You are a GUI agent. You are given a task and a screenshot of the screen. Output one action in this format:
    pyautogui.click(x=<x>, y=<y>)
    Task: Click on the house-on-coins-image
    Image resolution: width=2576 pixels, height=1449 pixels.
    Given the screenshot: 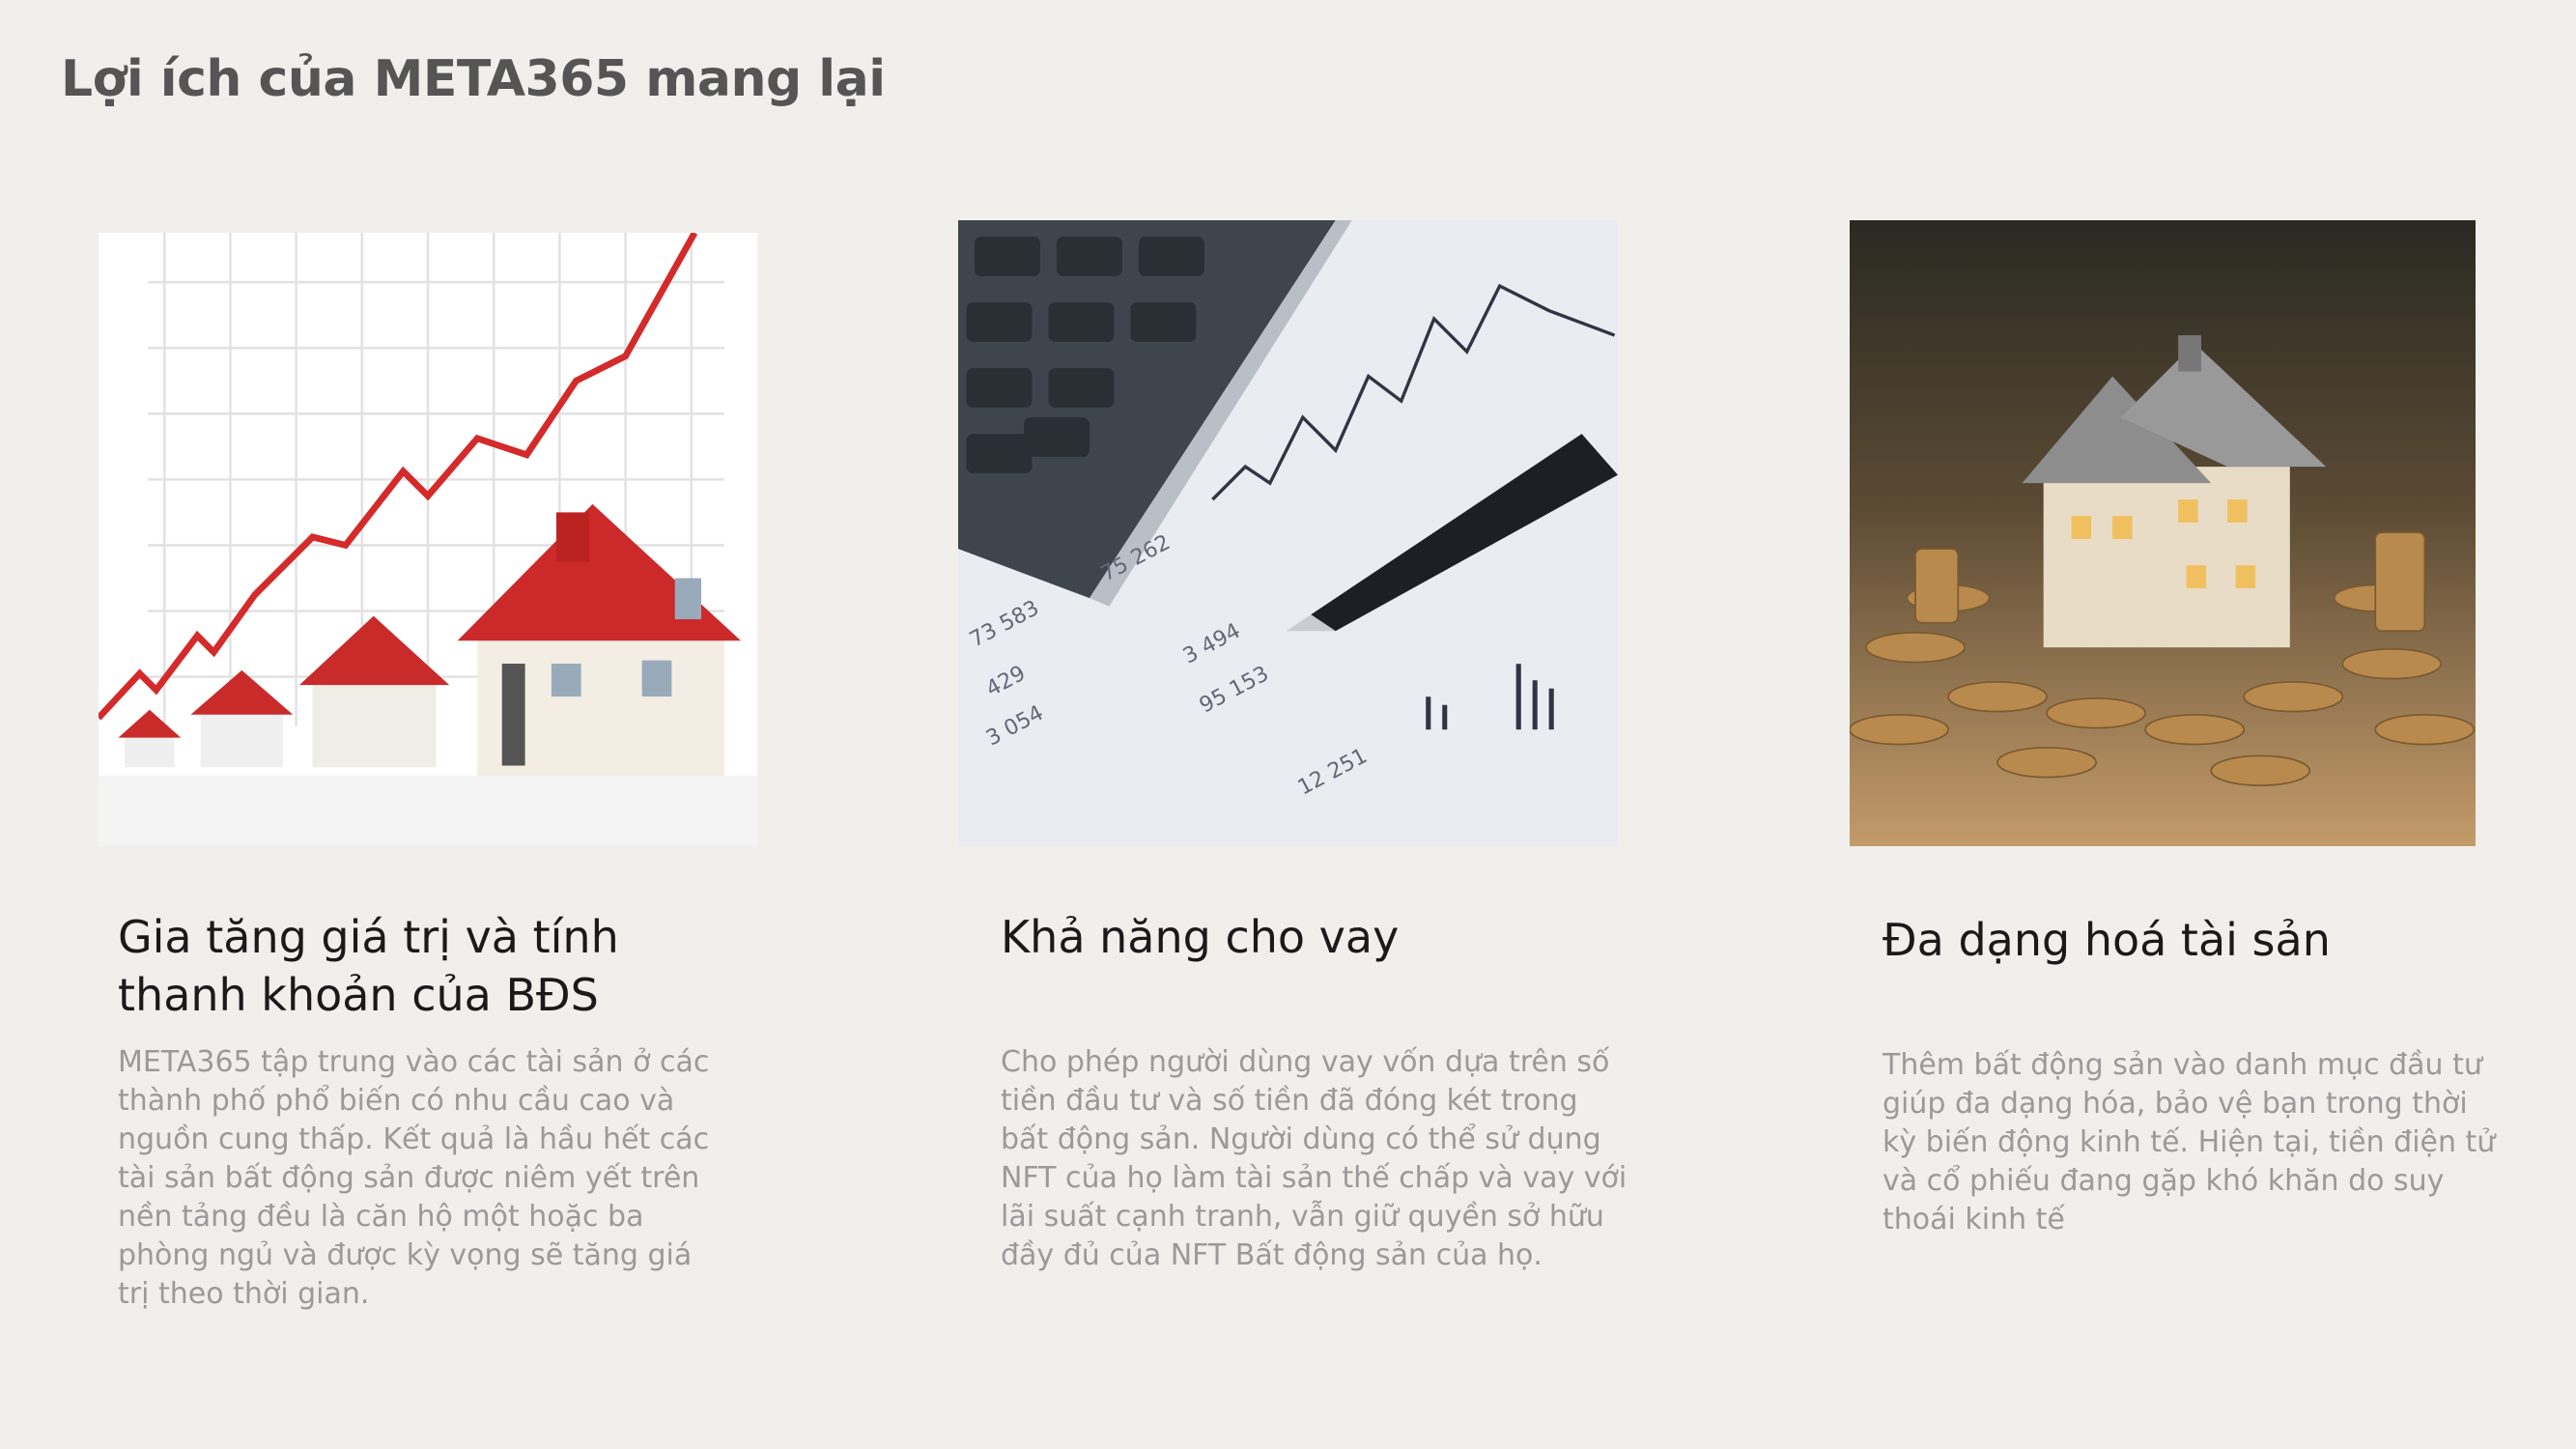 What is the action you would take?
    pyautogui.click(x=2163, y=533)
    